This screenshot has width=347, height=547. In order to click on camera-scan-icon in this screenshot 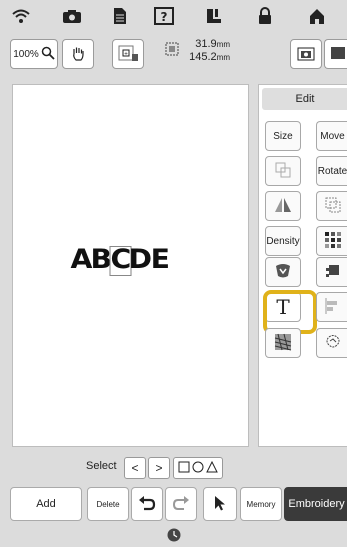, I will do `click(306, 54)`.